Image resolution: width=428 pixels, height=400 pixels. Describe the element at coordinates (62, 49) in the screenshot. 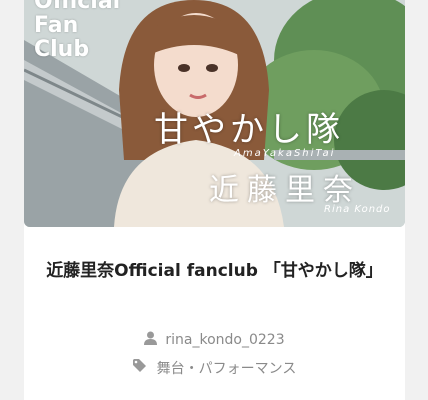

I see `overlay-club-text: Club` at that location.